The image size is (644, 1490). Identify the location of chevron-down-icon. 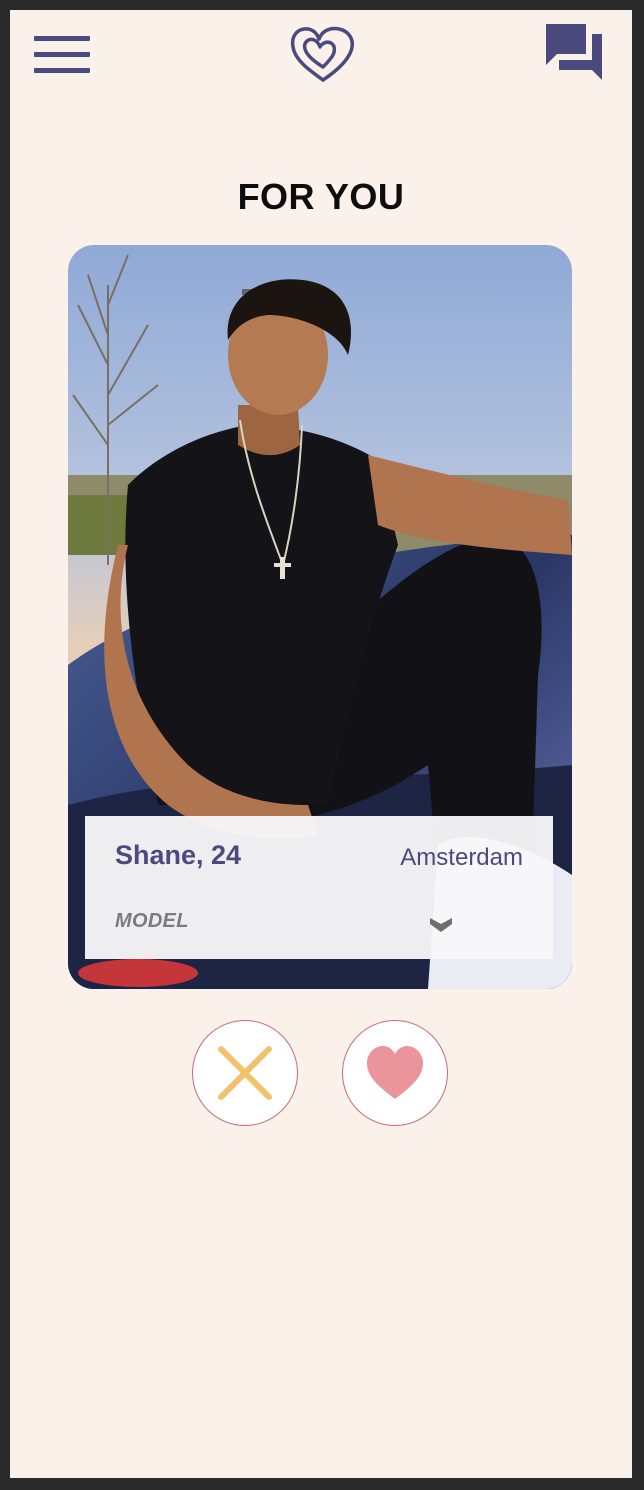
(441, 925).